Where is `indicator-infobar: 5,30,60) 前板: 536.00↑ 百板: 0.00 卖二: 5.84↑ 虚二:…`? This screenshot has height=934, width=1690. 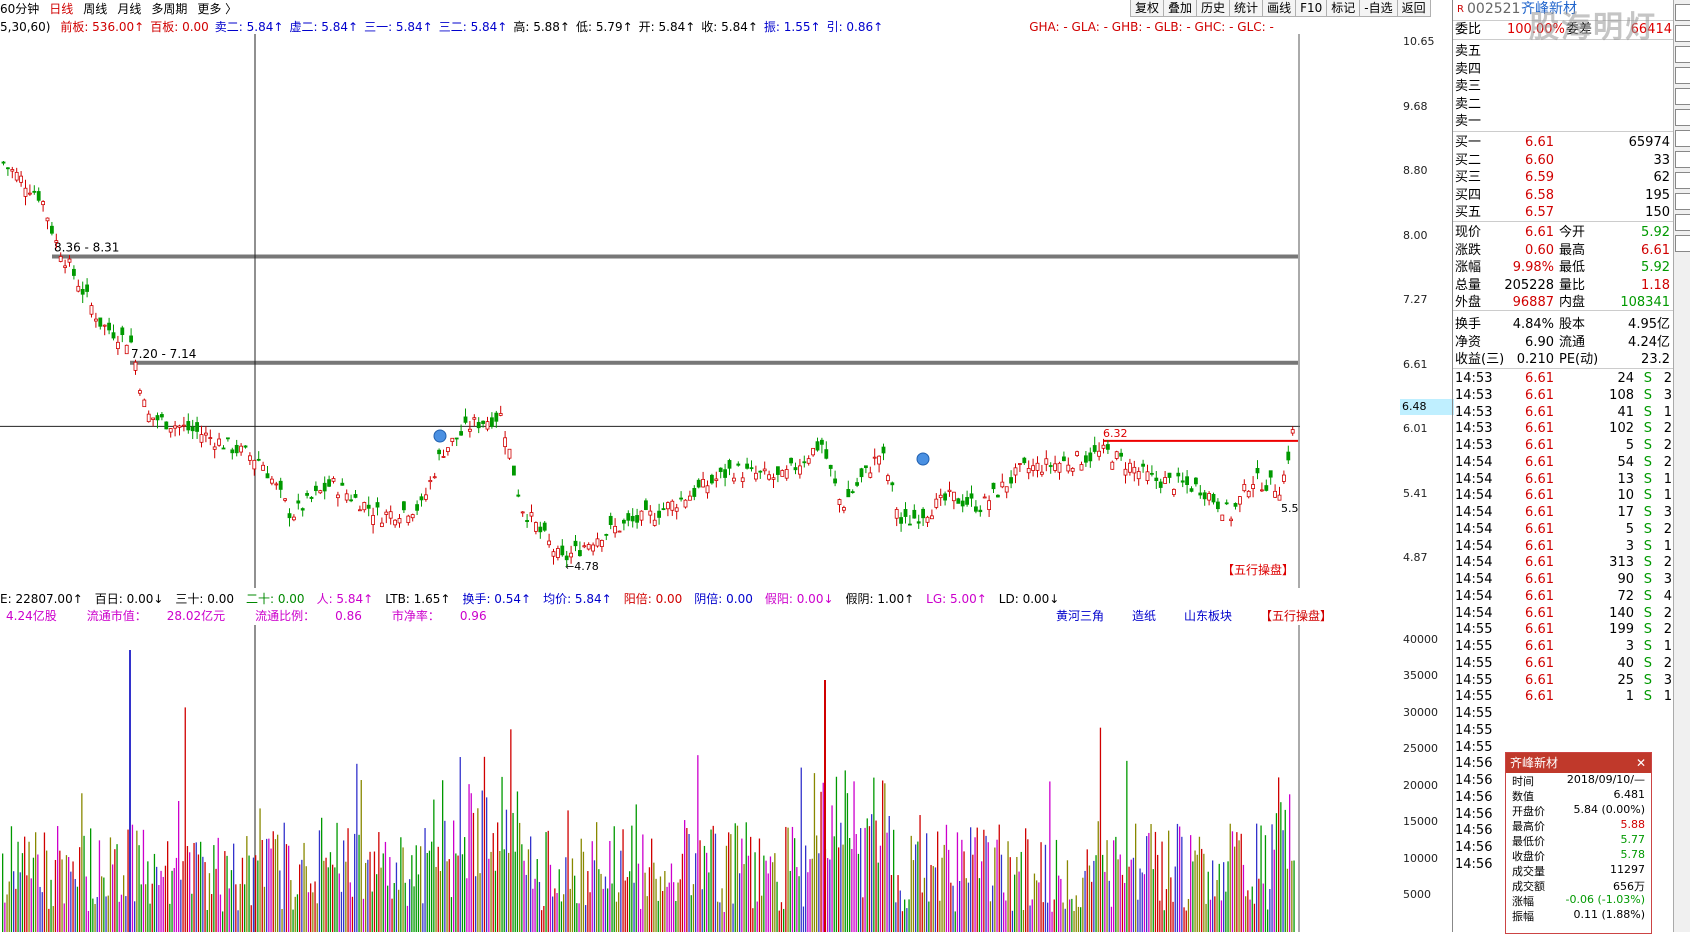
indicator-infobar: 5,30,60) 前板: 536.00↑ 百板: 0.00 卖二: 5.84↑ 虚二:… is located at coordinates (640, 26).